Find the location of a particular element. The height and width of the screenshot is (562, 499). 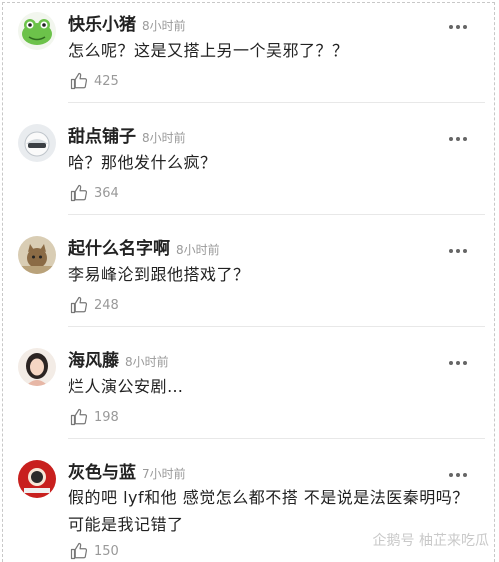

comment-author: 灰色与蓝 7小时前 is located at coordinates (127, 470).